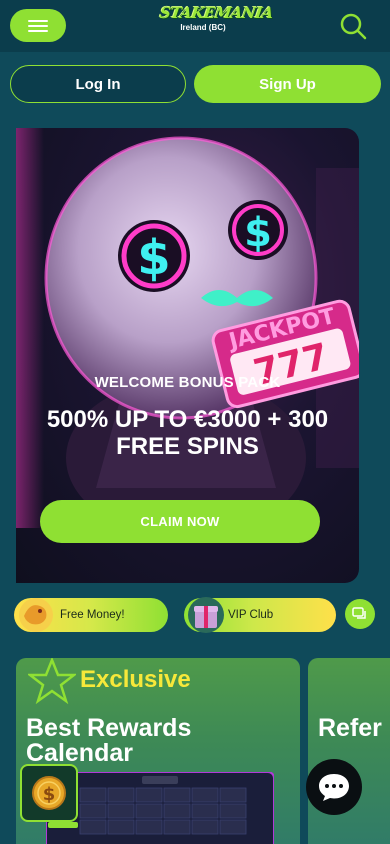 This screenshot has width=390, height=844. Describe the element at coordinates (135, 679) in the screenshot. I see `exclusive-badge: Exclusive` at that location.